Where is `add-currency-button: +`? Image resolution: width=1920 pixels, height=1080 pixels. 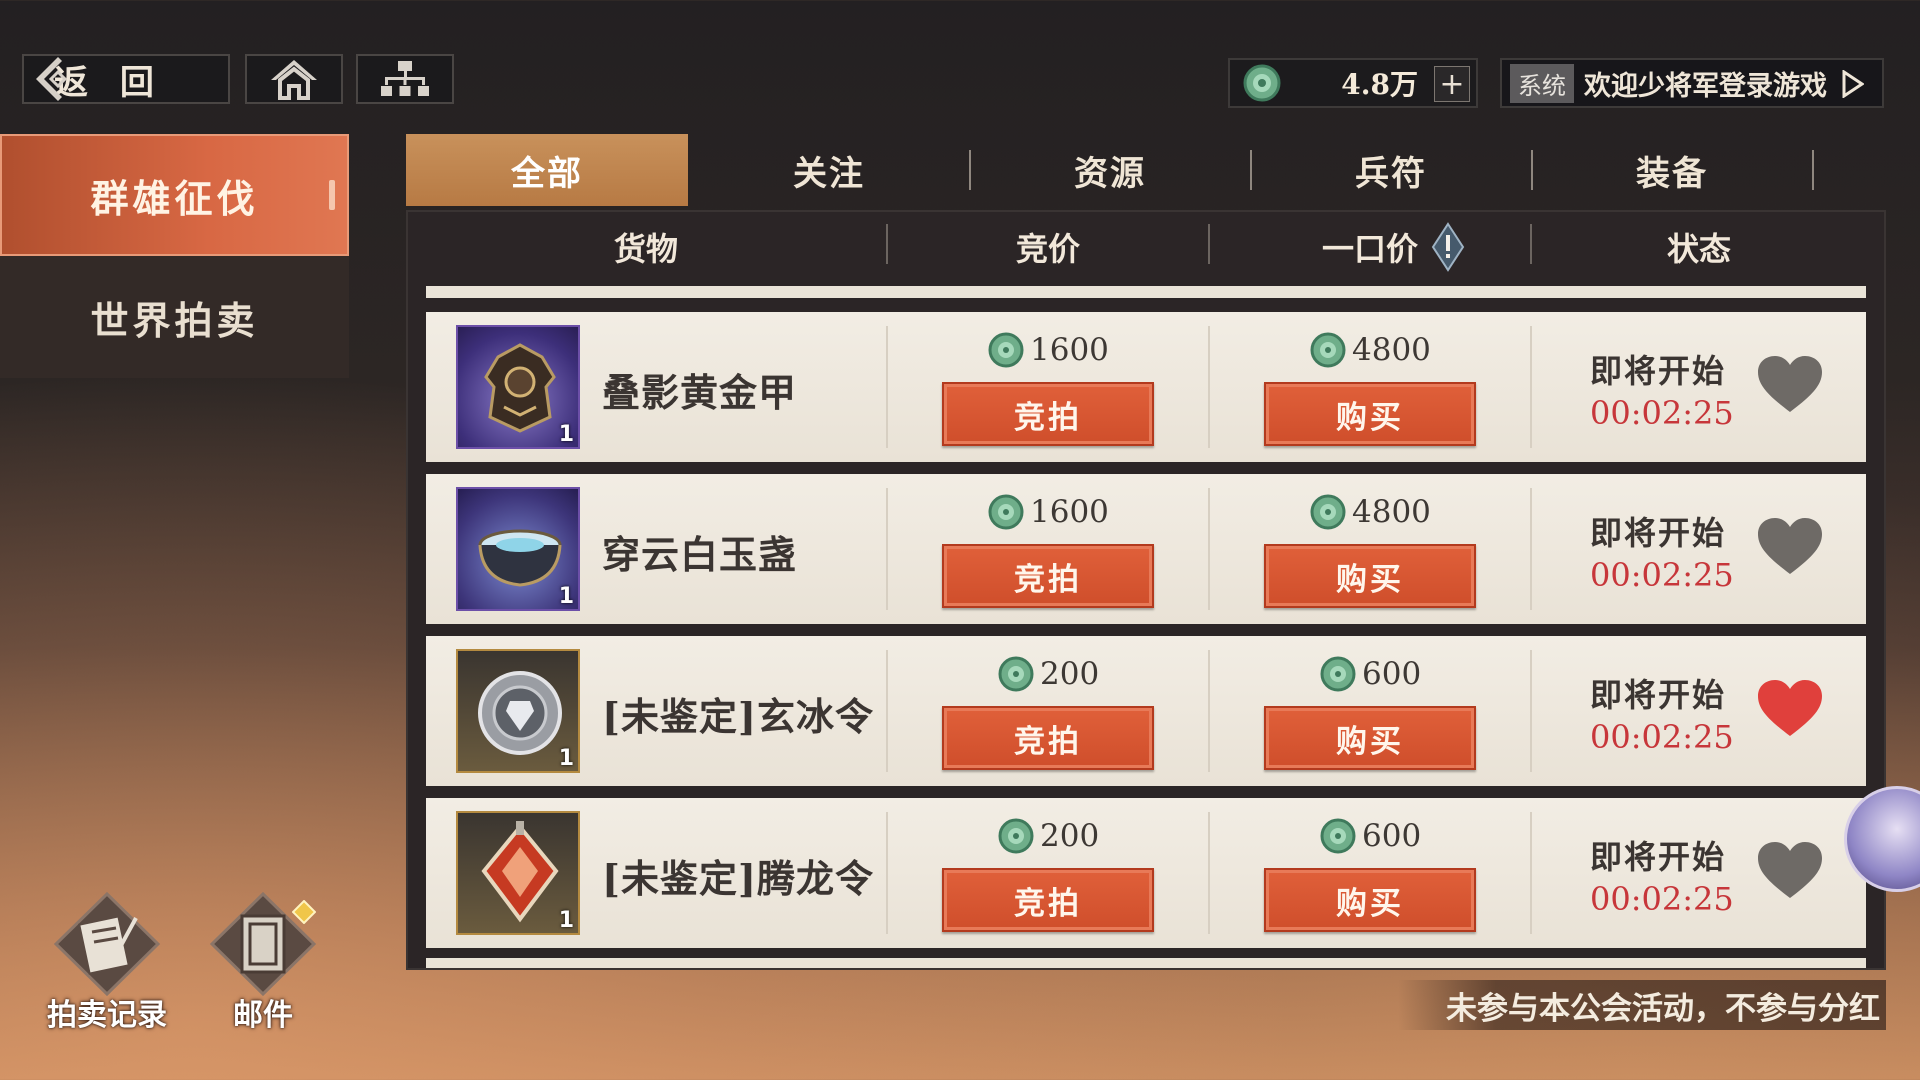
add-currency-button: + is located at coordinates (1452, 84).